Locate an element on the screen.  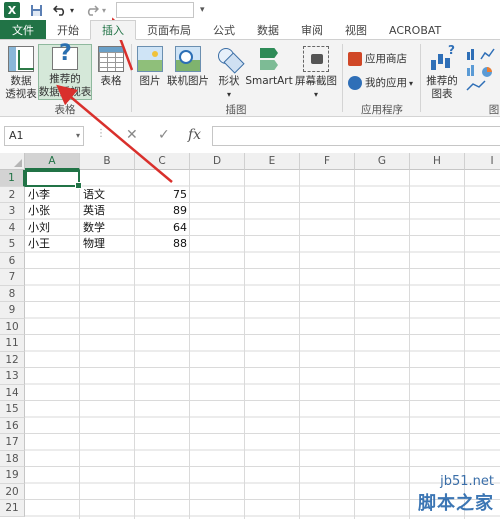
row-header: 14 is located at coordinates (12, 392).